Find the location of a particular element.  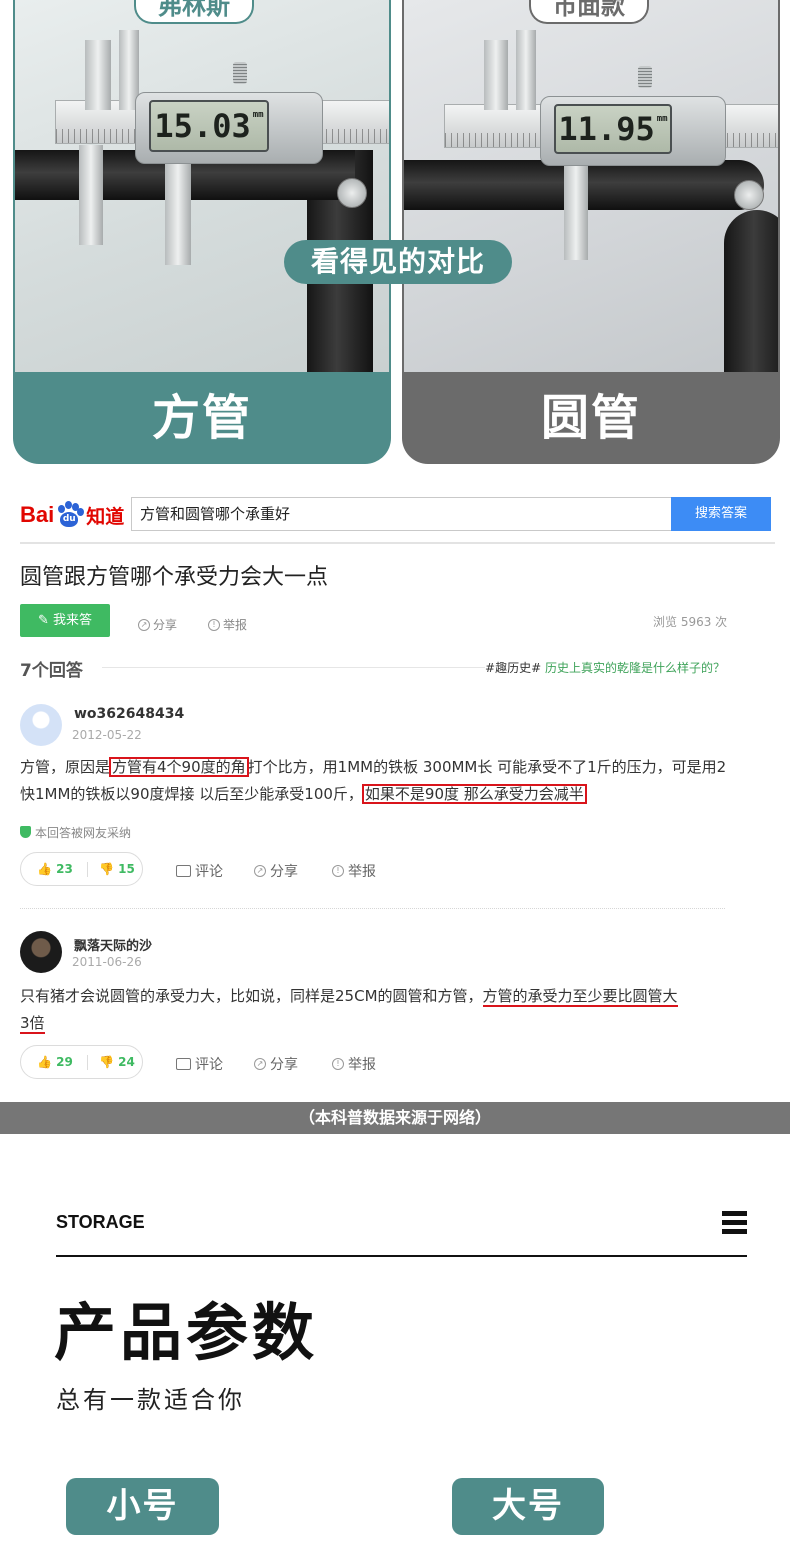

vote-widget: 👍 23 👎 15 is located at coordinates (81, 869).